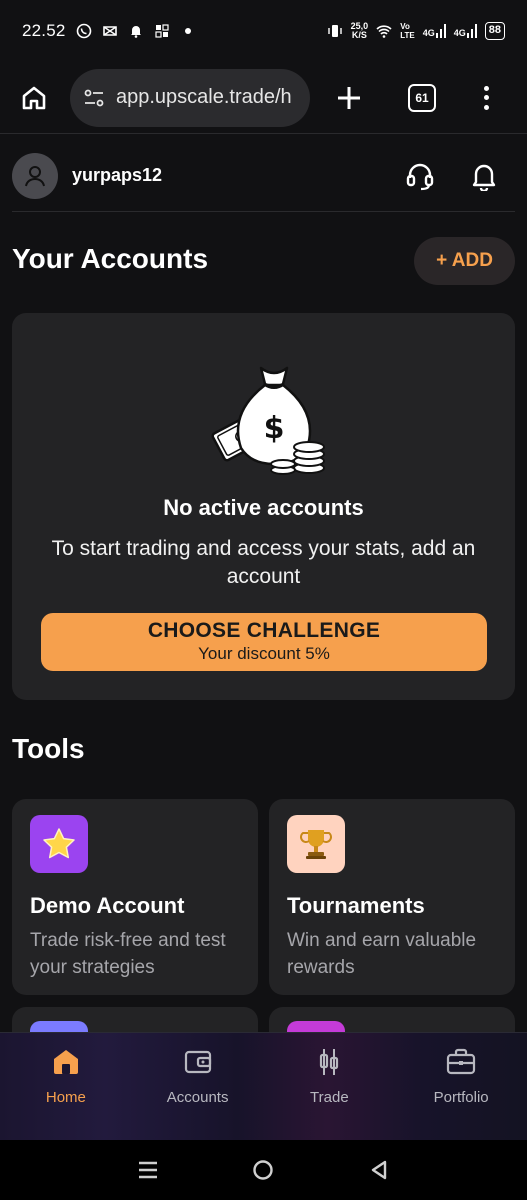 This screenshot has width=527, height=1200. I want to click on volte-label: Vo LTE, so click(407, 31).